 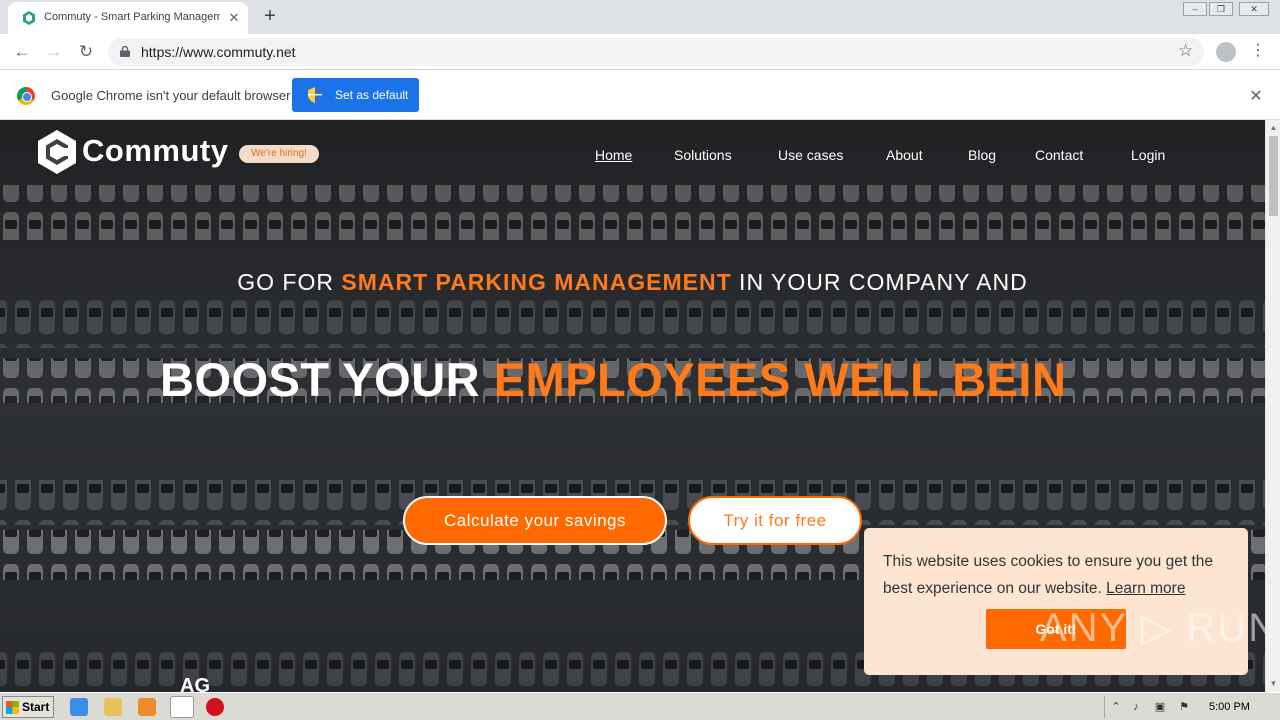 What do you see at coordinates (147, 707) in the screenshot?
I see `media-player-icon` at bounding box center [147, 707].